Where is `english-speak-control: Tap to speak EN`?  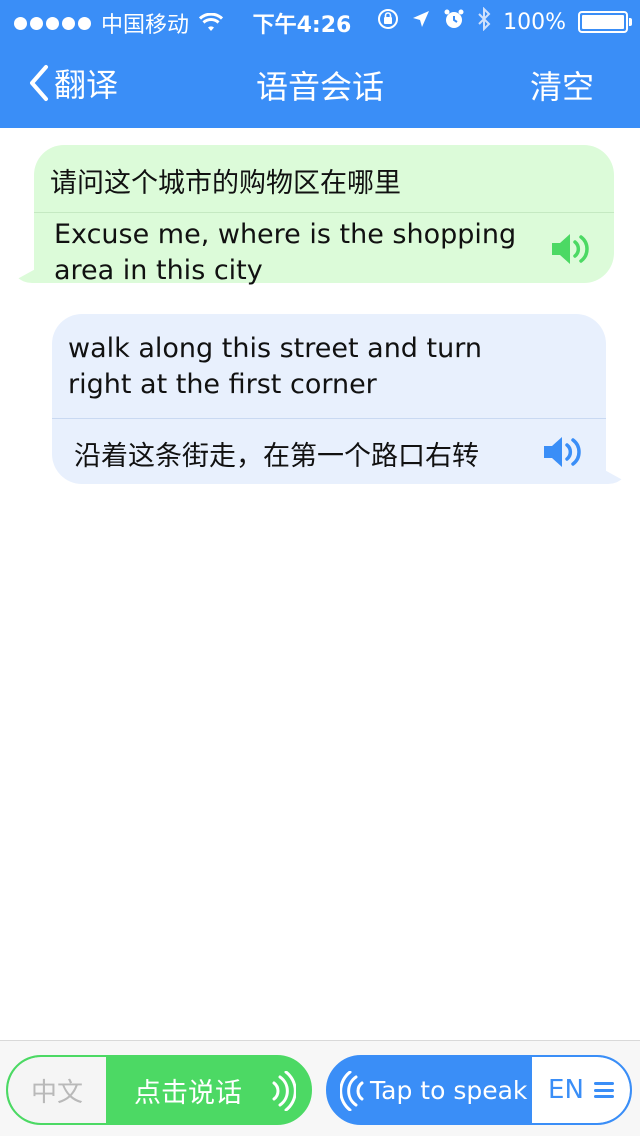
english-speak-control: Tap to speak EN is located at coordinates (479, 1090).